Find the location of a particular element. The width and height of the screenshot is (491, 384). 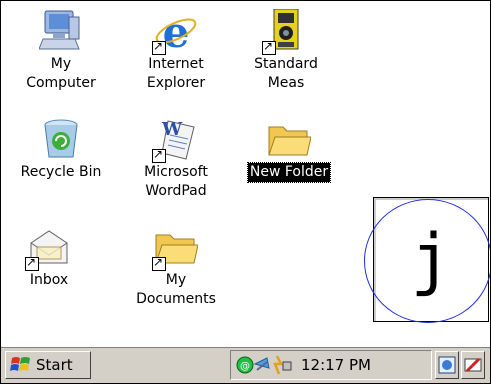

recycle-bin-shortcut: Recycle Bin is located at coordinates (61, 149).